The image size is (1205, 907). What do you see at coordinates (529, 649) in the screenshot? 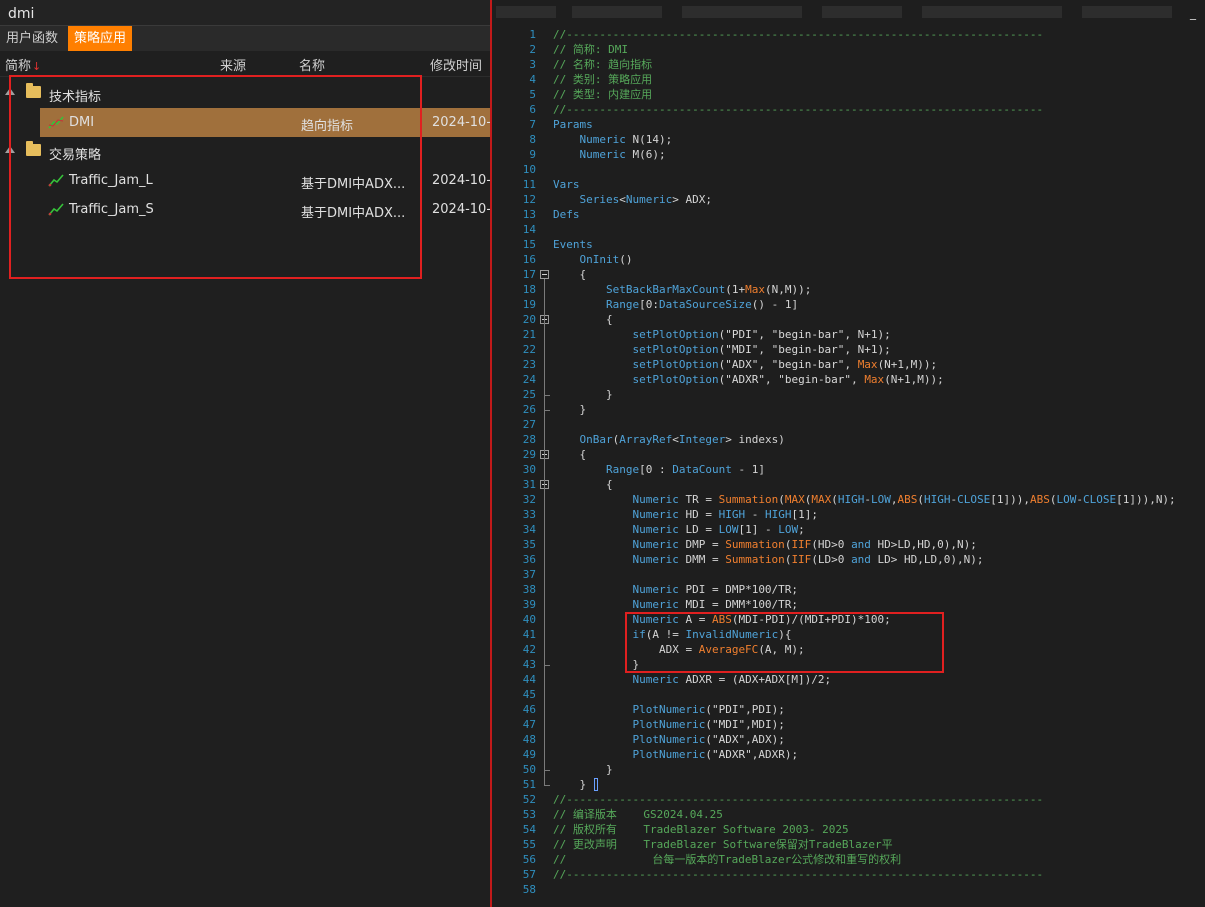
I see `line-number: 42` at bounding box center [529, 649].